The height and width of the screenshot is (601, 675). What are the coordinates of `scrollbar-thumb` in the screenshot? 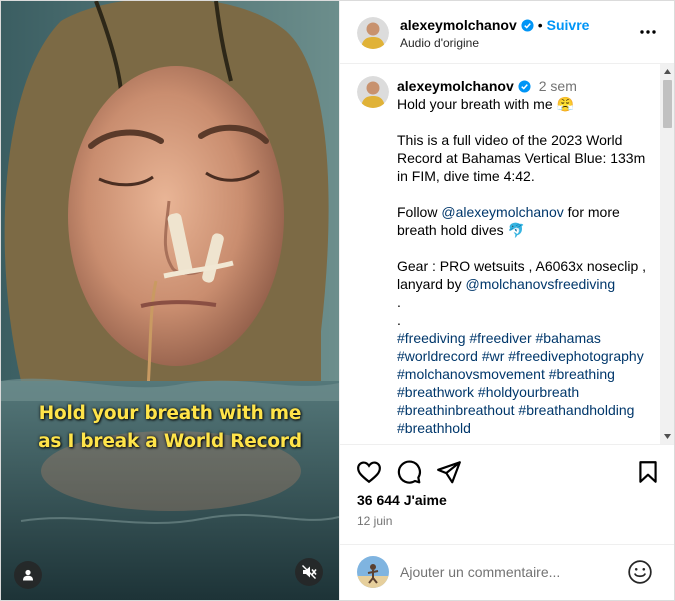 It's located at (667, 104).